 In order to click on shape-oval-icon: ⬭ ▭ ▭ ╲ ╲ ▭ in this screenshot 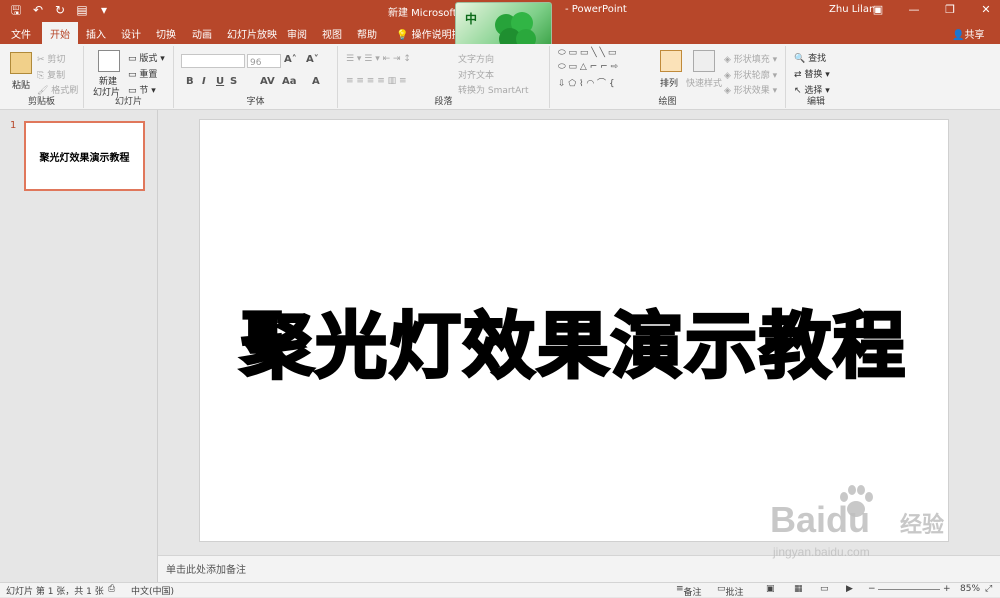, I will do `click(587, 53)`.